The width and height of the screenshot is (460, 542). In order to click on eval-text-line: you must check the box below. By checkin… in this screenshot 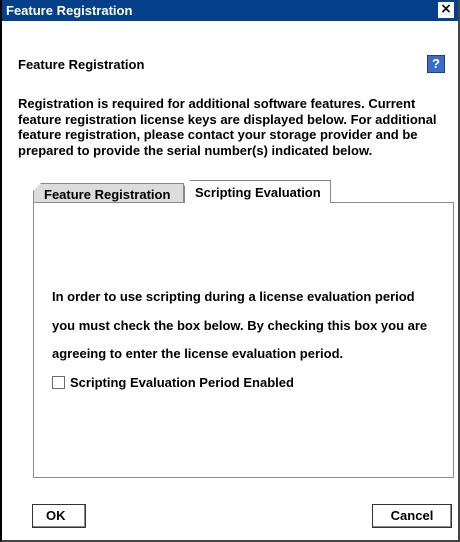, I will do `click(240, 325)`.